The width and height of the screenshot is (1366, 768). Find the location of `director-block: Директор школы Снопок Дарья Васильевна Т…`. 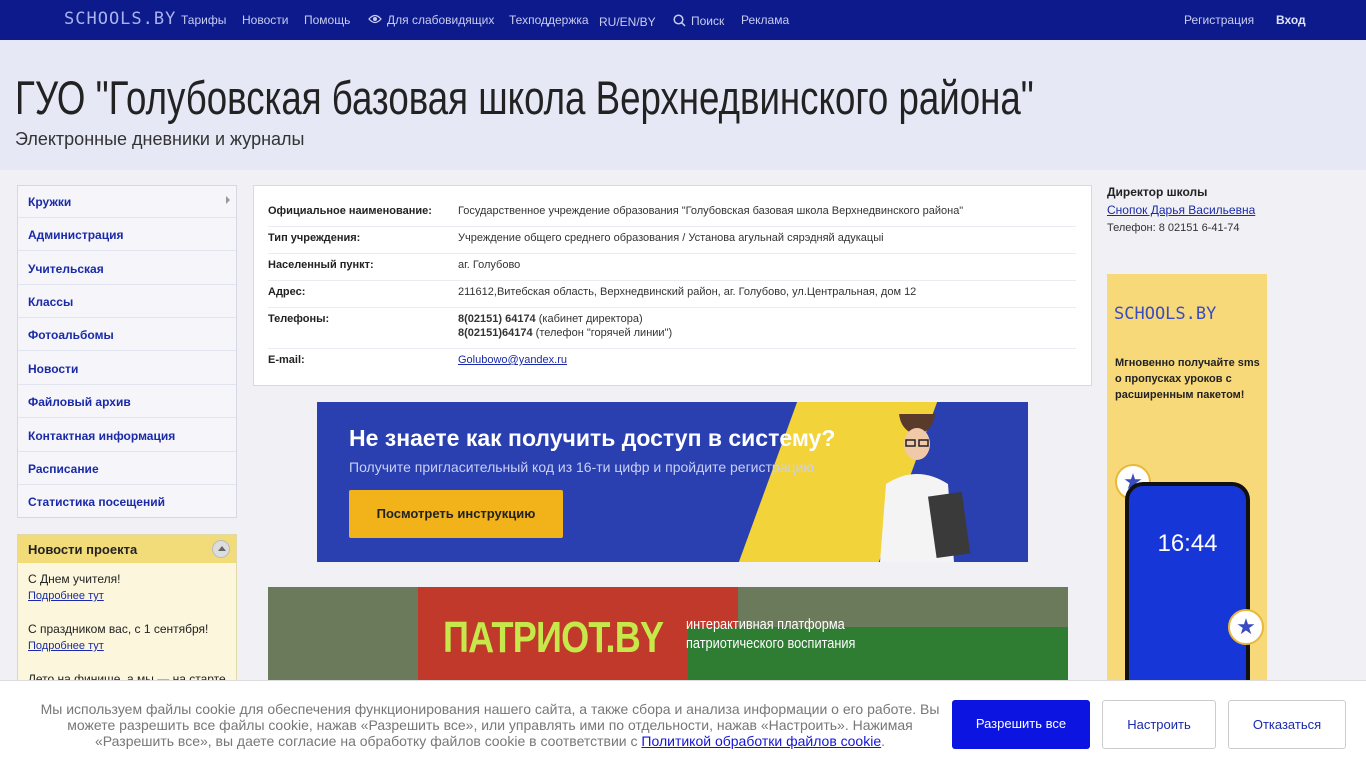

director-block: Директор школы Снопок Дарья Васильевна Т… is located at coordinates (1232, 209).